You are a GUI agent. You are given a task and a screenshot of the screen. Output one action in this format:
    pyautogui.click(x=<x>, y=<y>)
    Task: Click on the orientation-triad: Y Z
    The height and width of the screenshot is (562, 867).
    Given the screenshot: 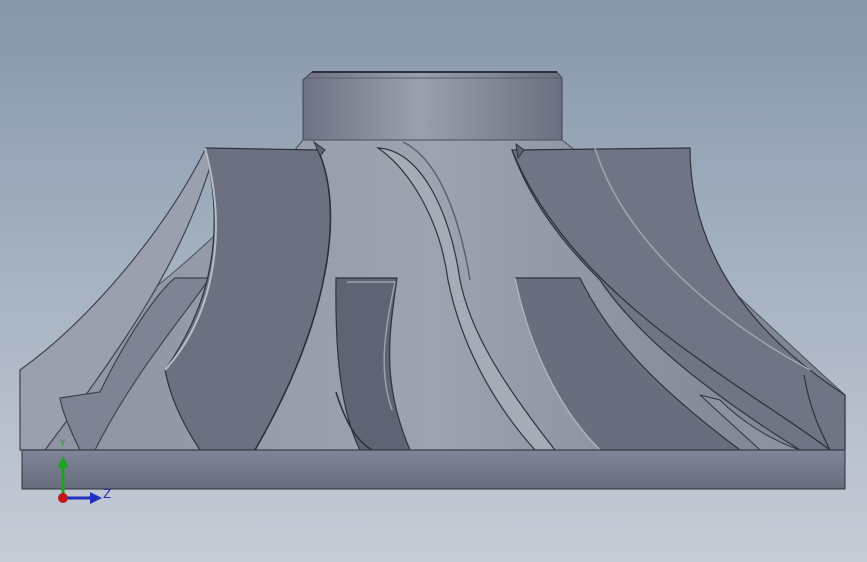 What is the action you would take?
    pyautogui.click(x=86, y=476)
    